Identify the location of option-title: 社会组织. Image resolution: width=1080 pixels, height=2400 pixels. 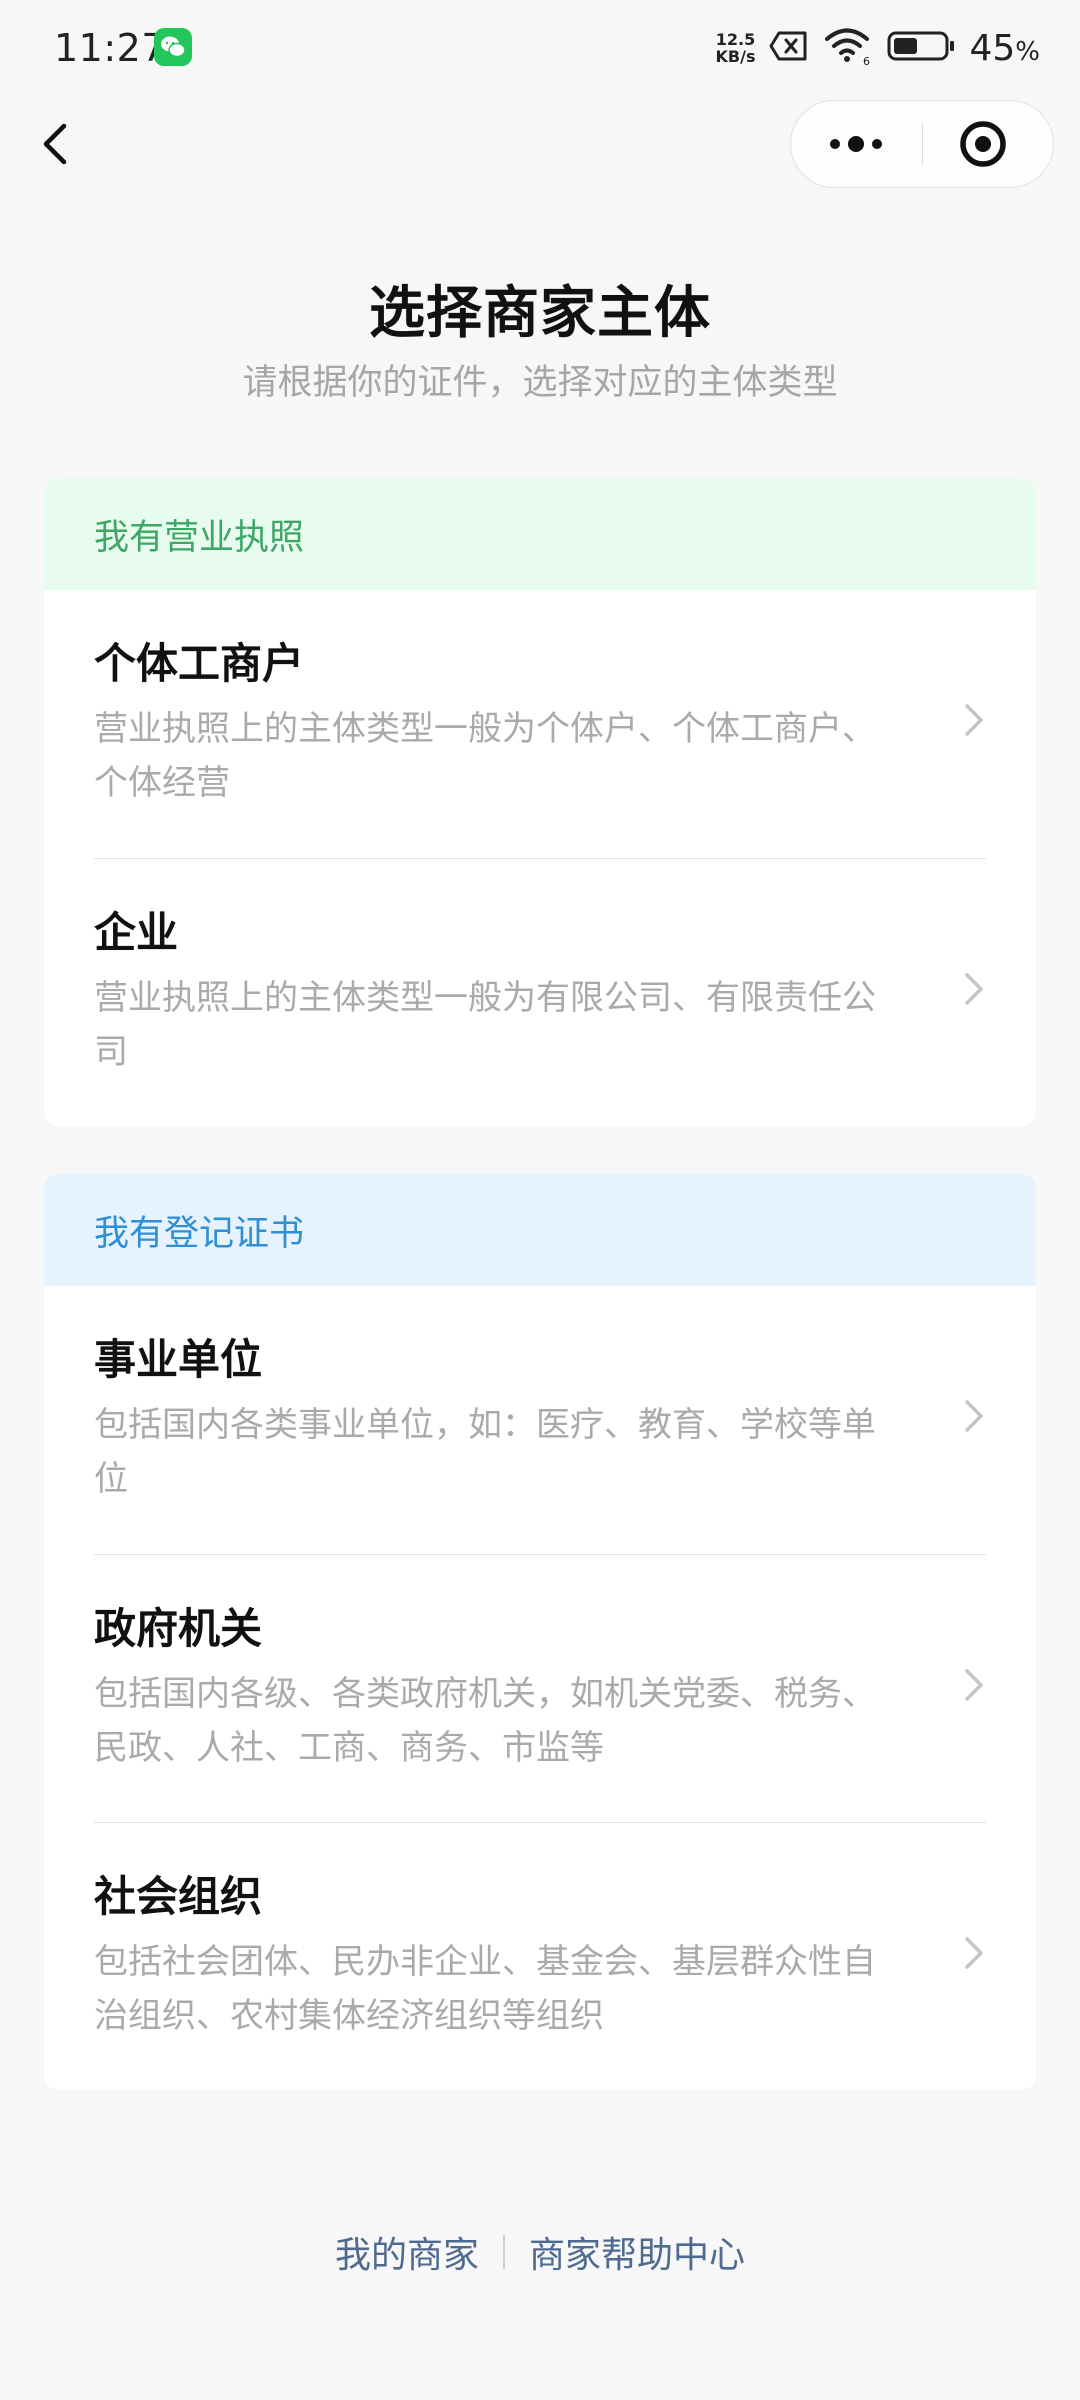
(178, 1896).